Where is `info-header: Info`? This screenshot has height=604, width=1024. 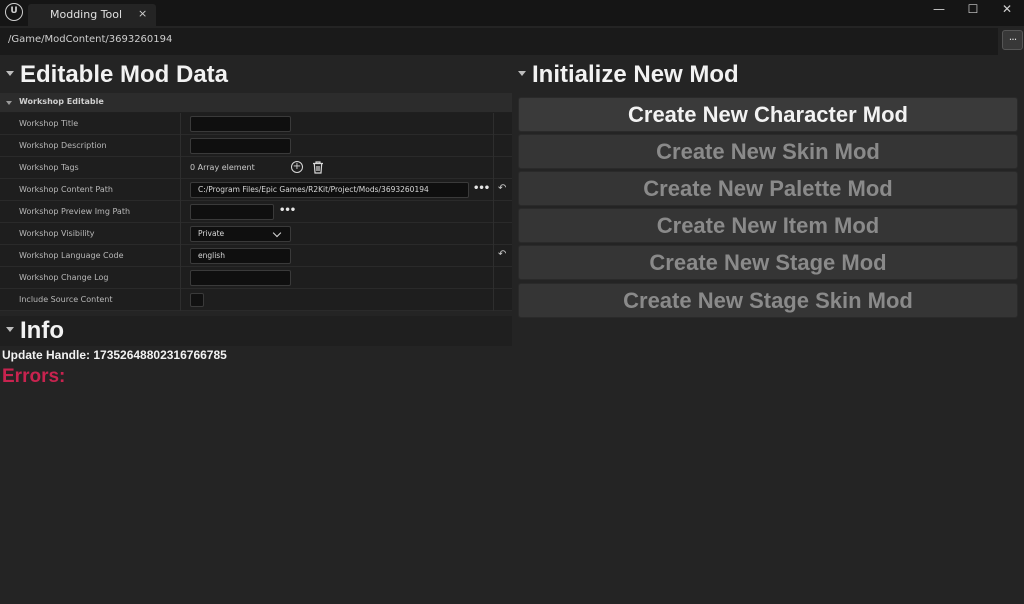
info-header: Info is located at coordinates (106, 331).